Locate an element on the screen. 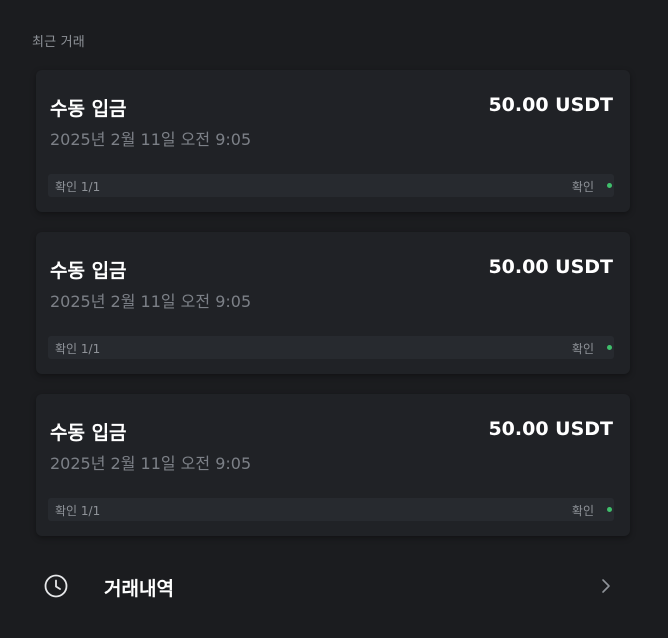 The height and width of the screenshot is (638, 668). recent-transactions-title: 최근 거래 is located at coordinates (58, 42).